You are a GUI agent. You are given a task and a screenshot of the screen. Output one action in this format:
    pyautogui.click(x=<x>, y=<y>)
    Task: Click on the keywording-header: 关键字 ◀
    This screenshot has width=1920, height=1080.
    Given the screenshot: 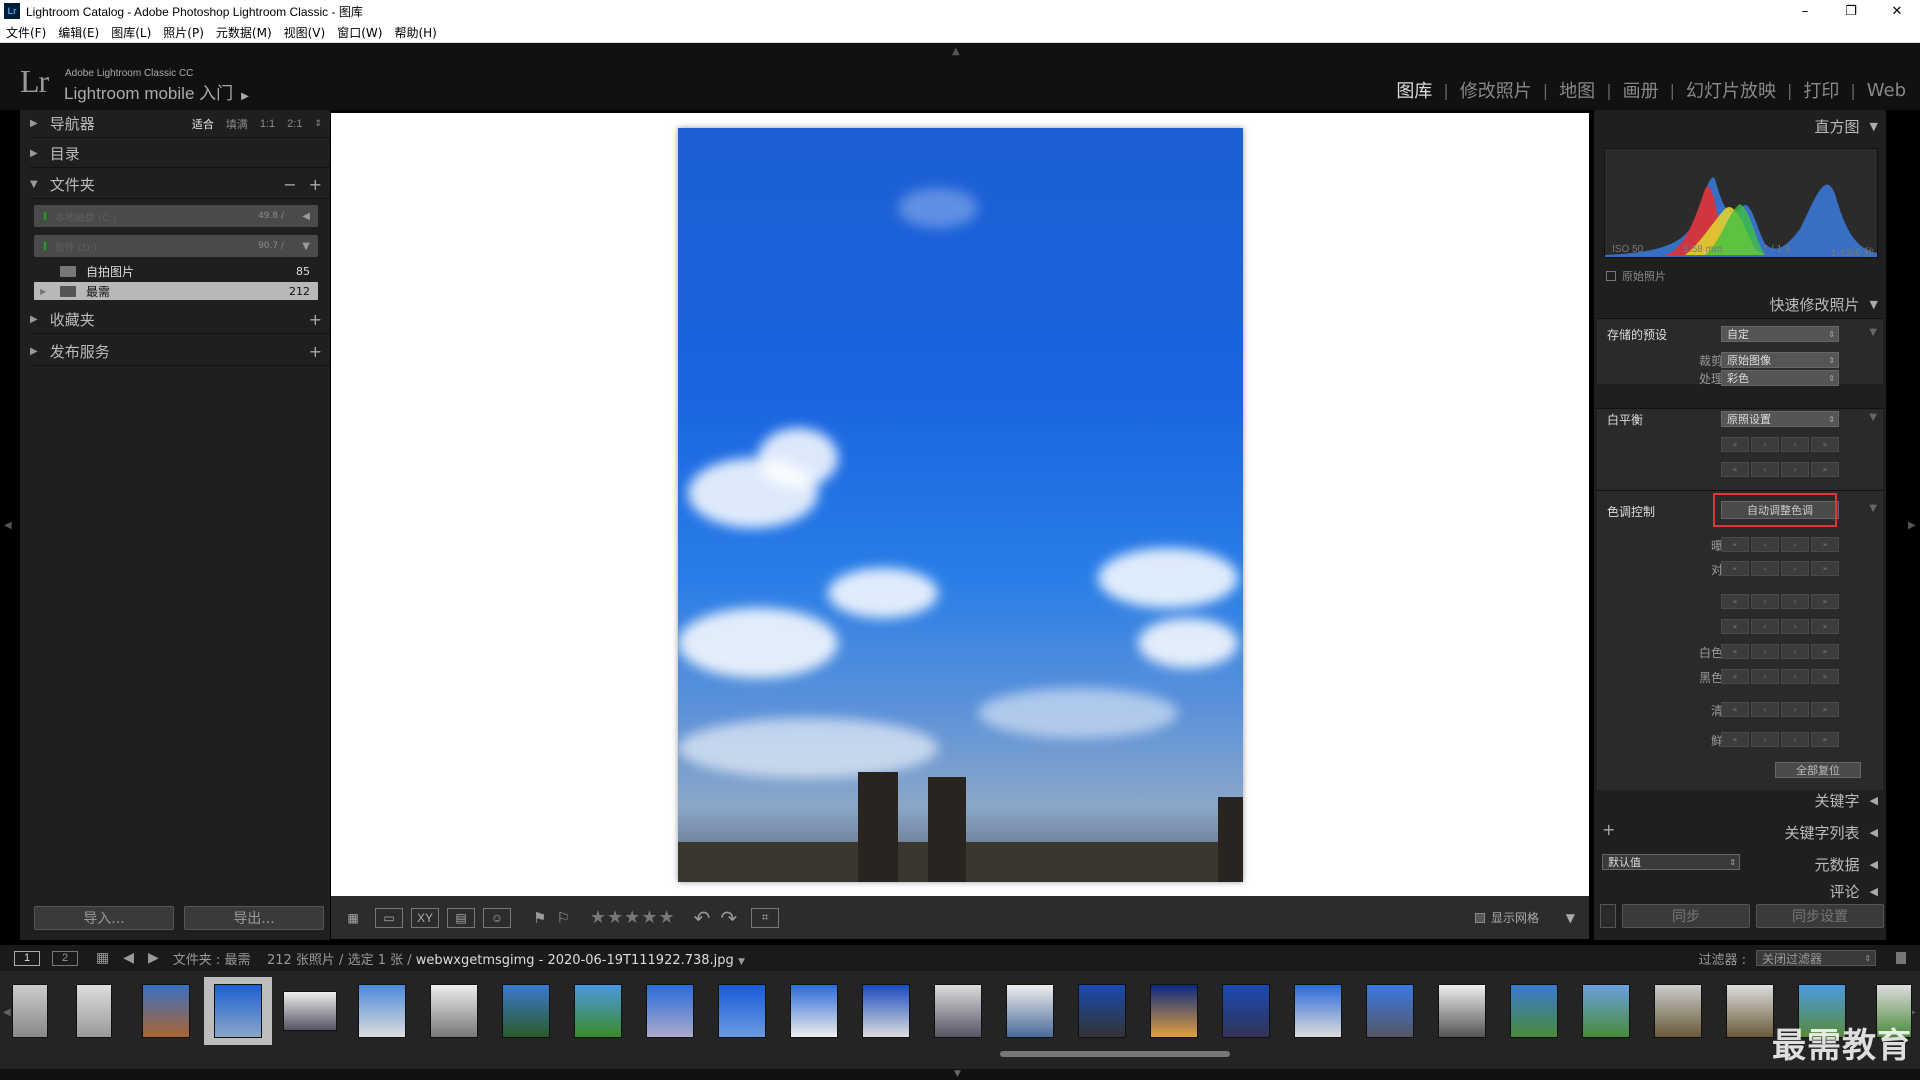 What is the action you would take?
    pyautogui.click(x=1846, y=800)
    